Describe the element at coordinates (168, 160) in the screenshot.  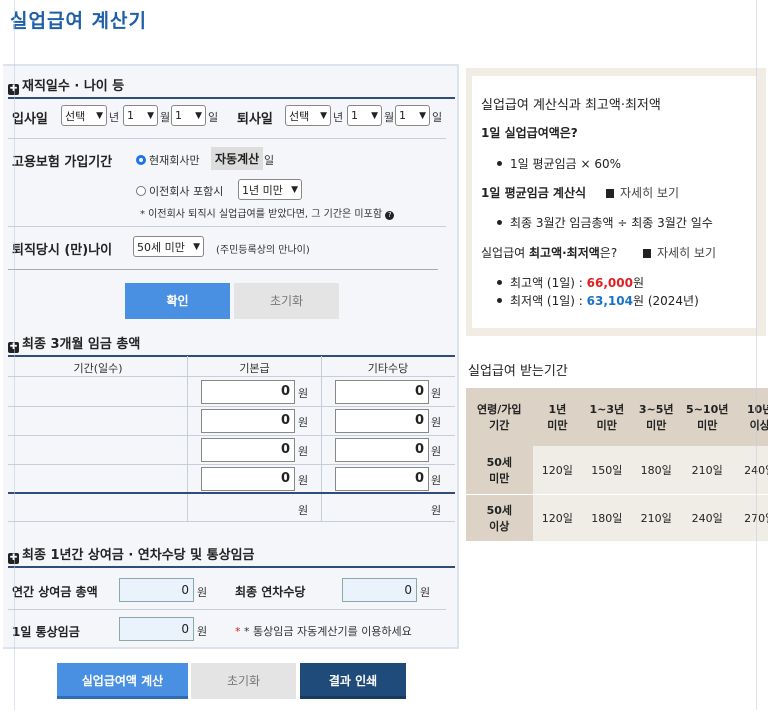
I see `radio-current-company: 현재회사만` at that location.